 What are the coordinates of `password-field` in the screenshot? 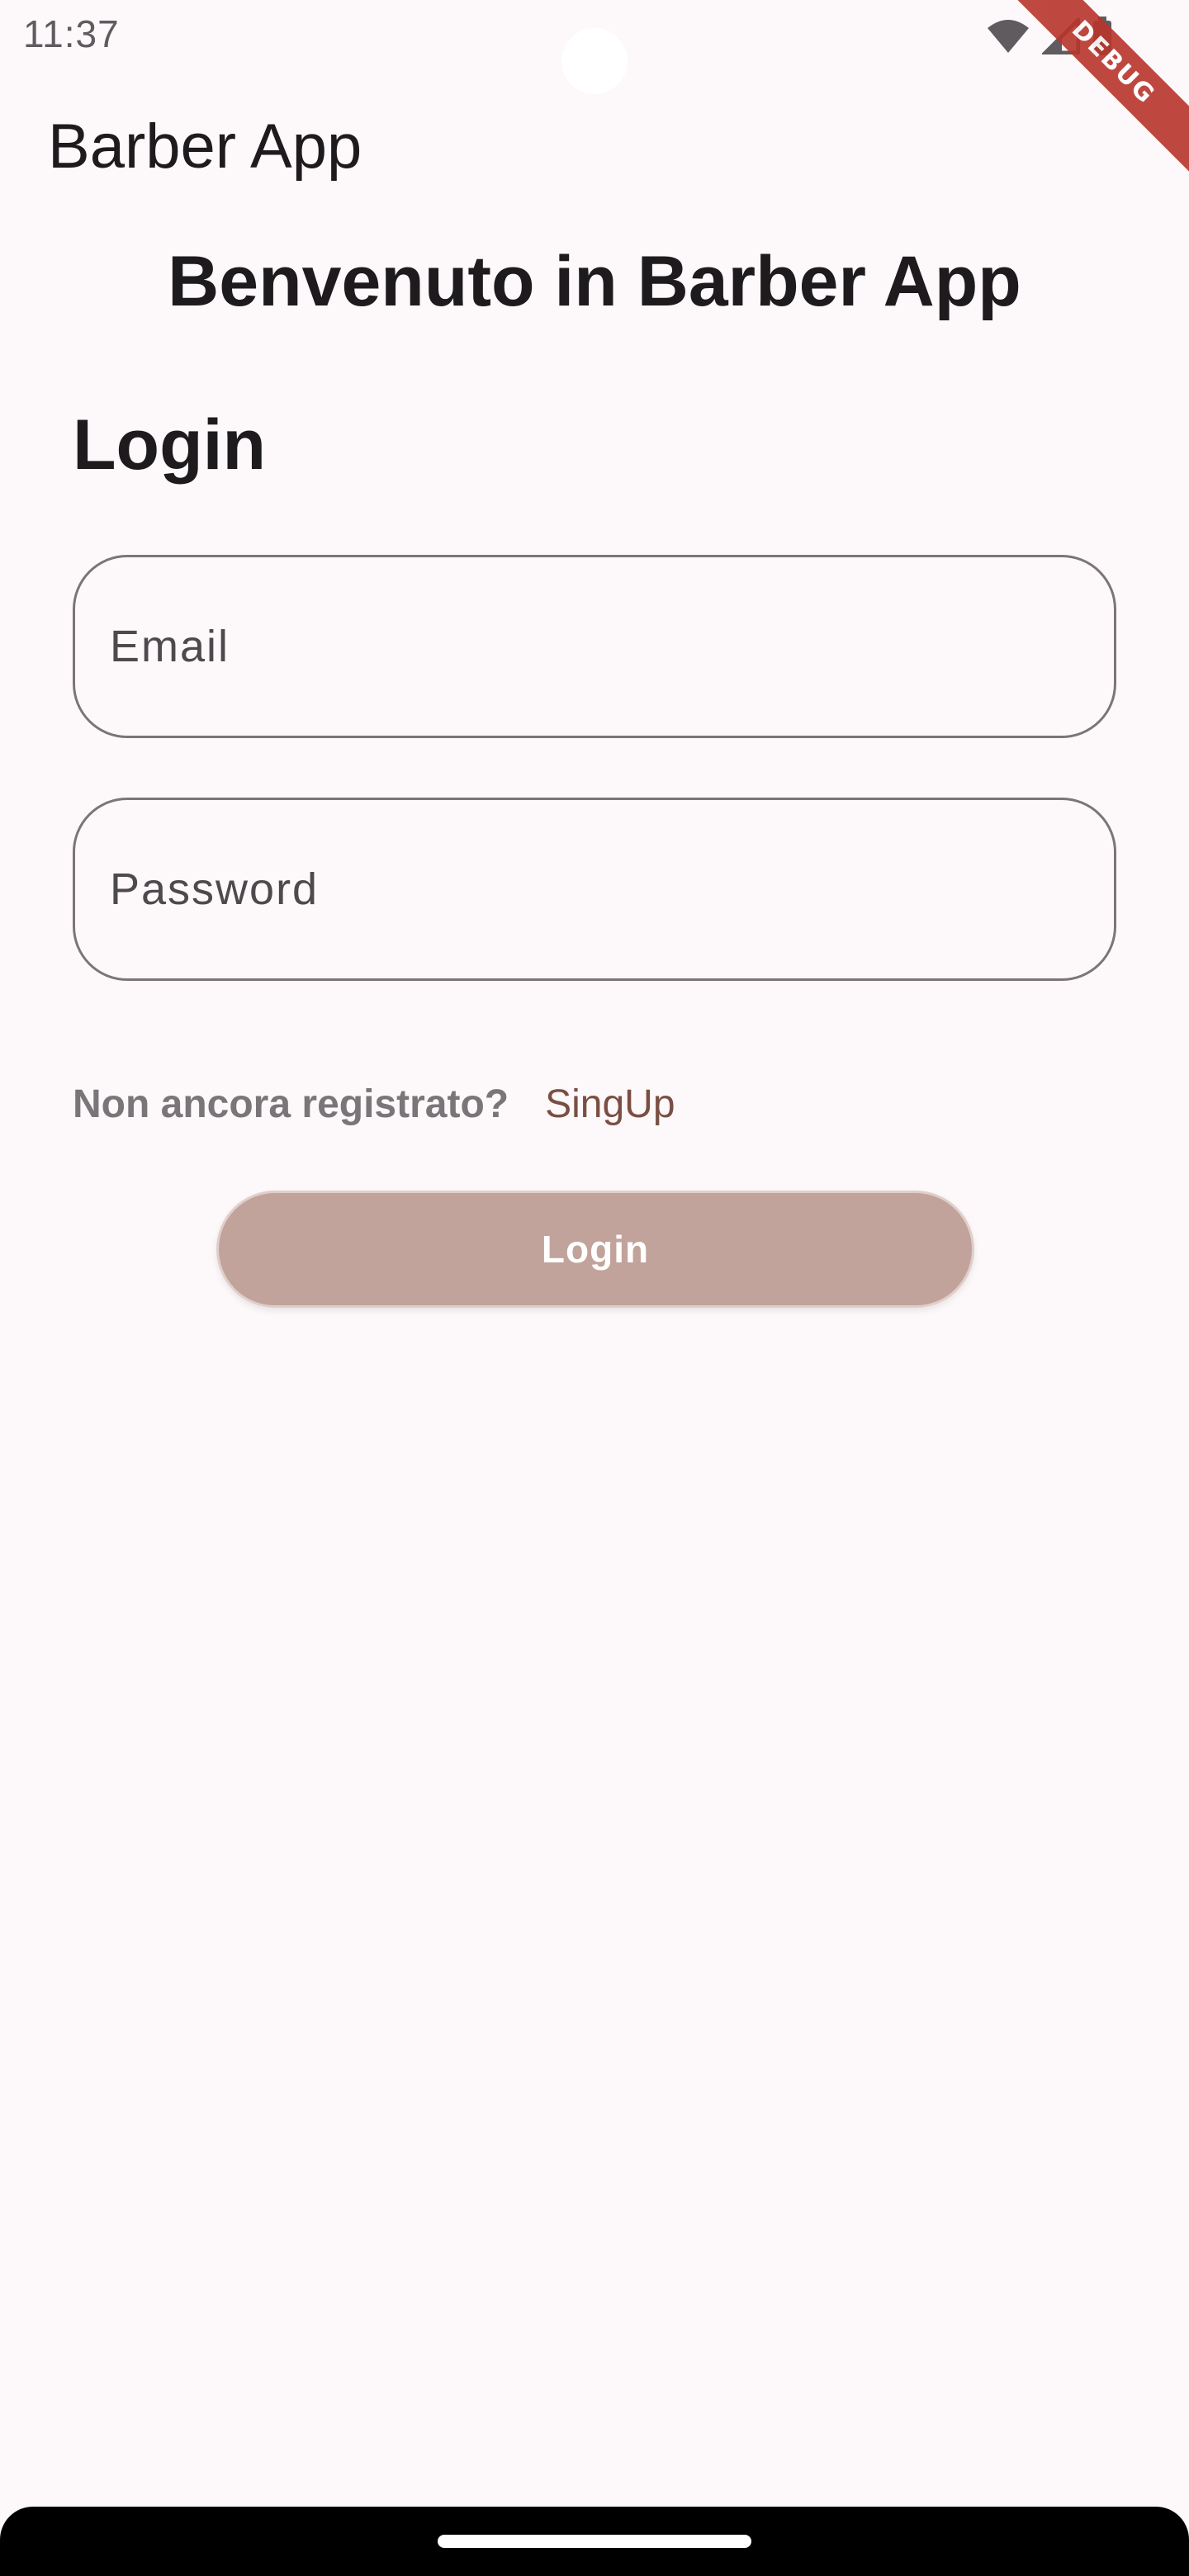 It's located at (594, 889).